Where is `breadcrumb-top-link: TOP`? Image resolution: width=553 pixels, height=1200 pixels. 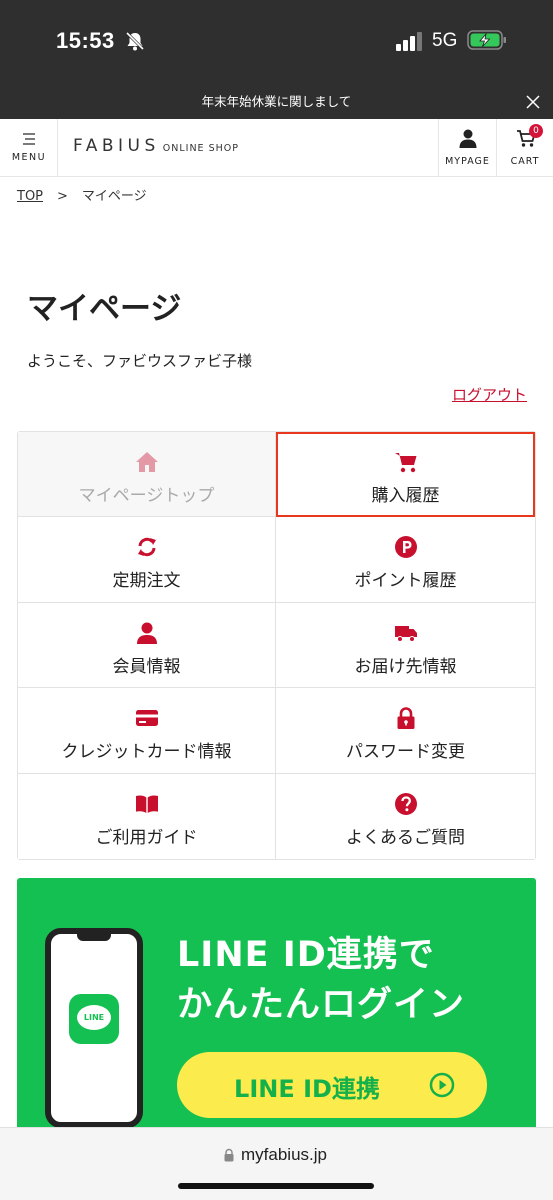 breadcrumb-top-link: TOP is located at coordinates (30, 196).